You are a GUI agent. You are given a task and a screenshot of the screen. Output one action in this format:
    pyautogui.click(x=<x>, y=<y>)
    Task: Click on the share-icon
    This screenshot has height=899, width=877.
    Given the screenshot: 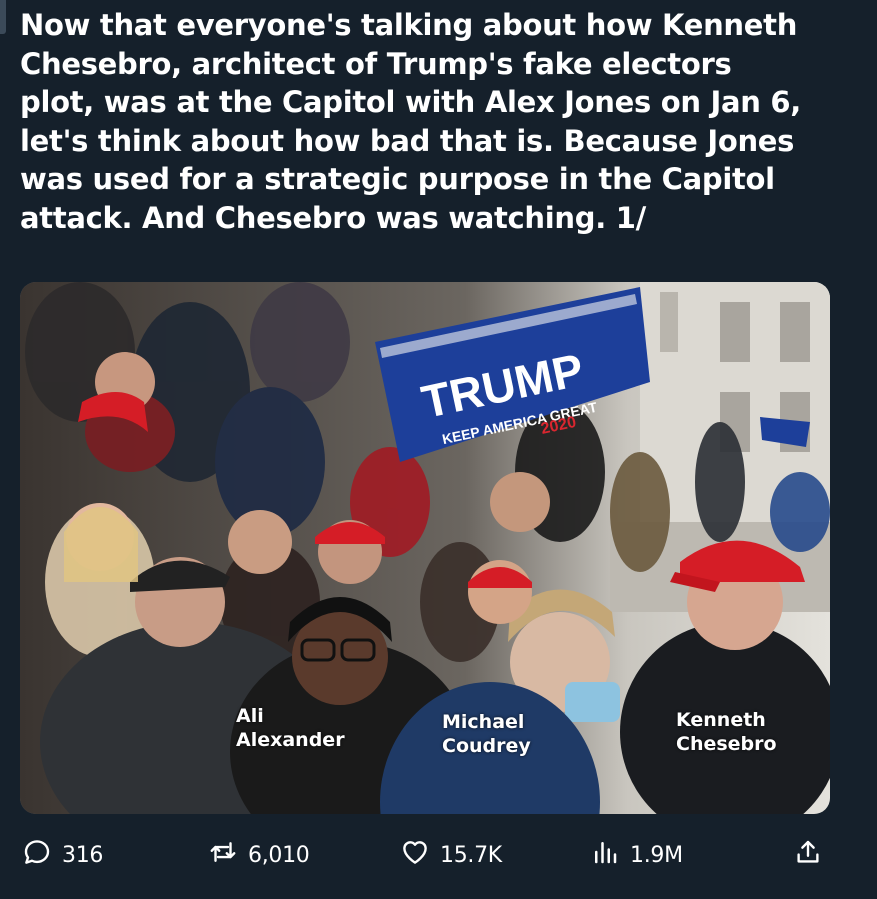 What is the action you would take?
    pyautogui.click(x=808, y=855)
    